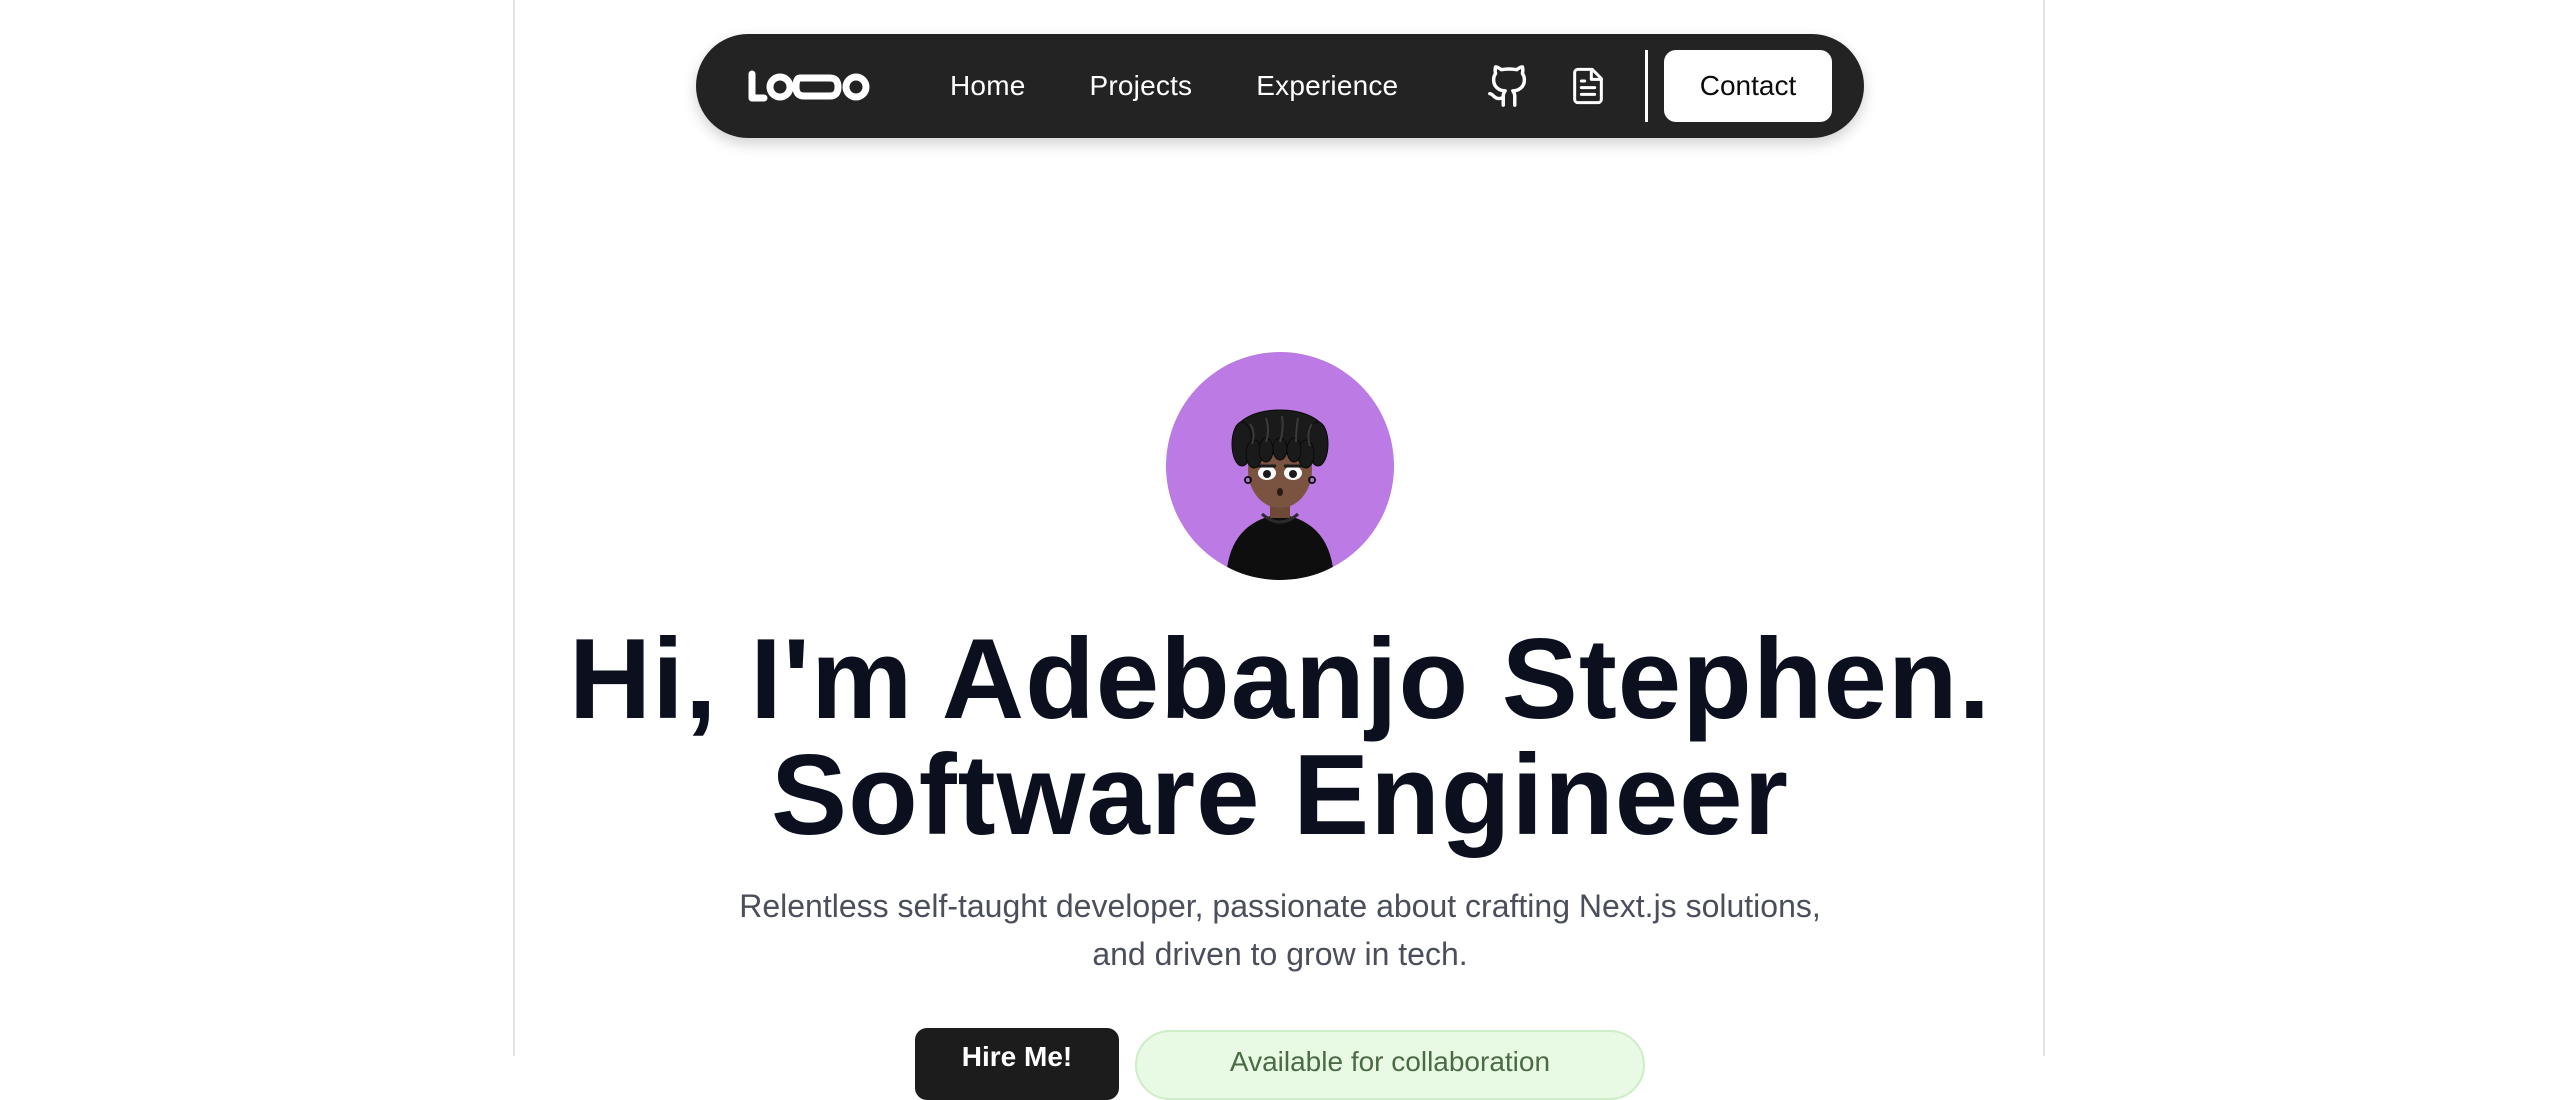 This screenshot has height=1100, width=2560. What do you see at coordinates (1327, 86) in the screenshot?
I see `nav-link-experience: Experience` at bounding box center [1327, 86].